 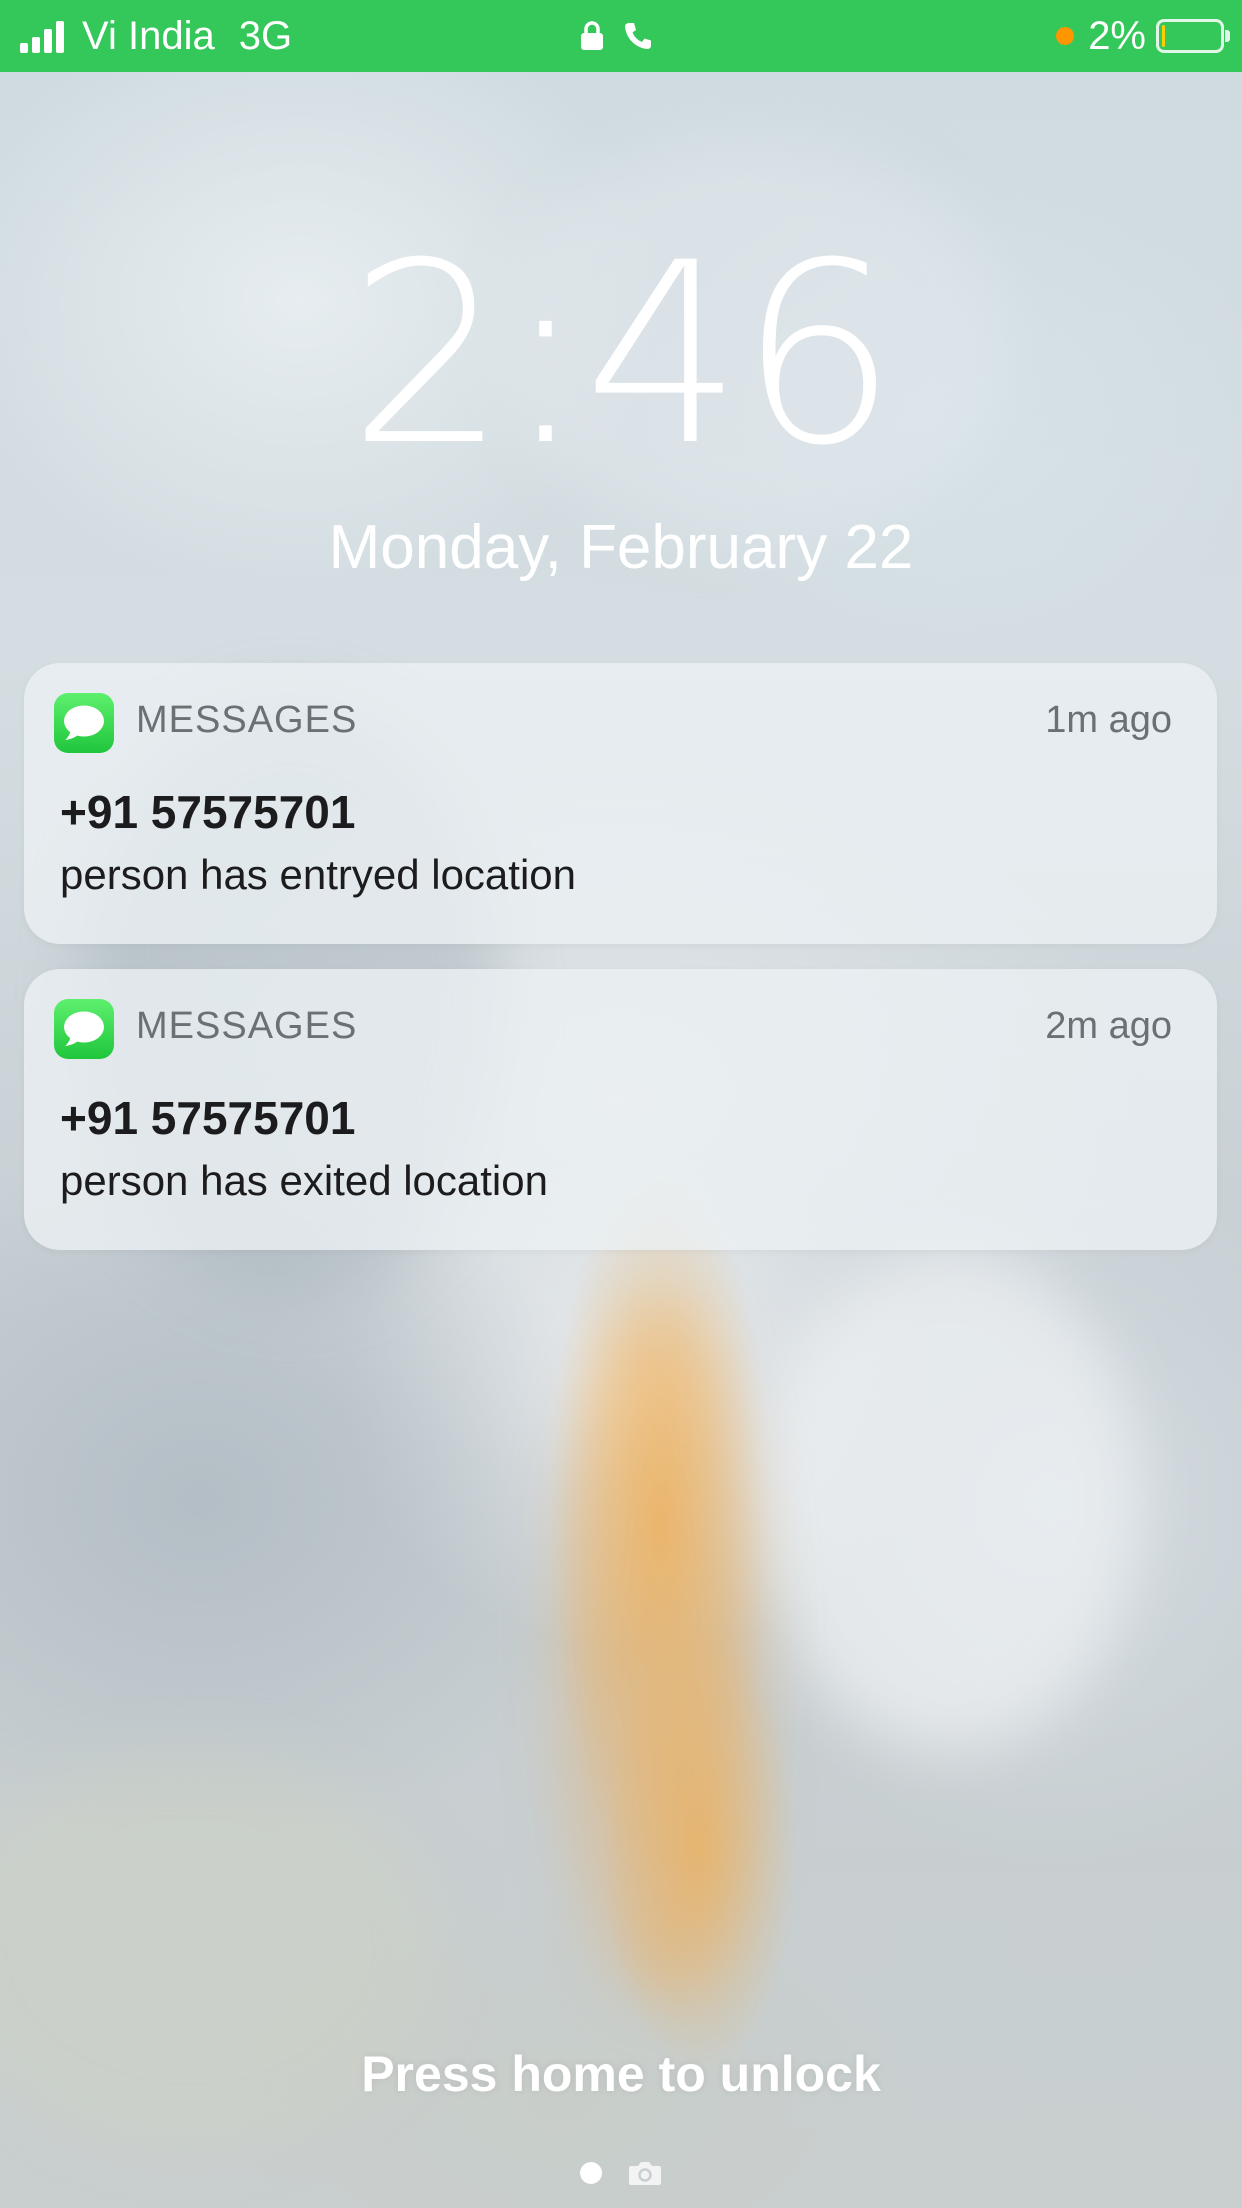 I want to click on signal-bars-icon, so click(x=44, y=36).